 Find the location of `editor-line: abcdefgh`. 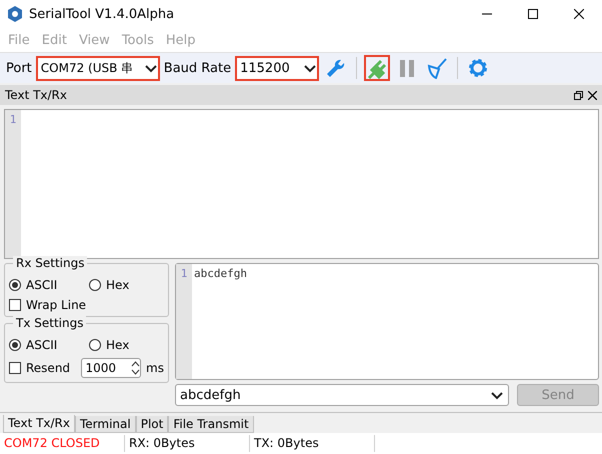

editor-line: abcdefgh is located at coordinates (220, 273).